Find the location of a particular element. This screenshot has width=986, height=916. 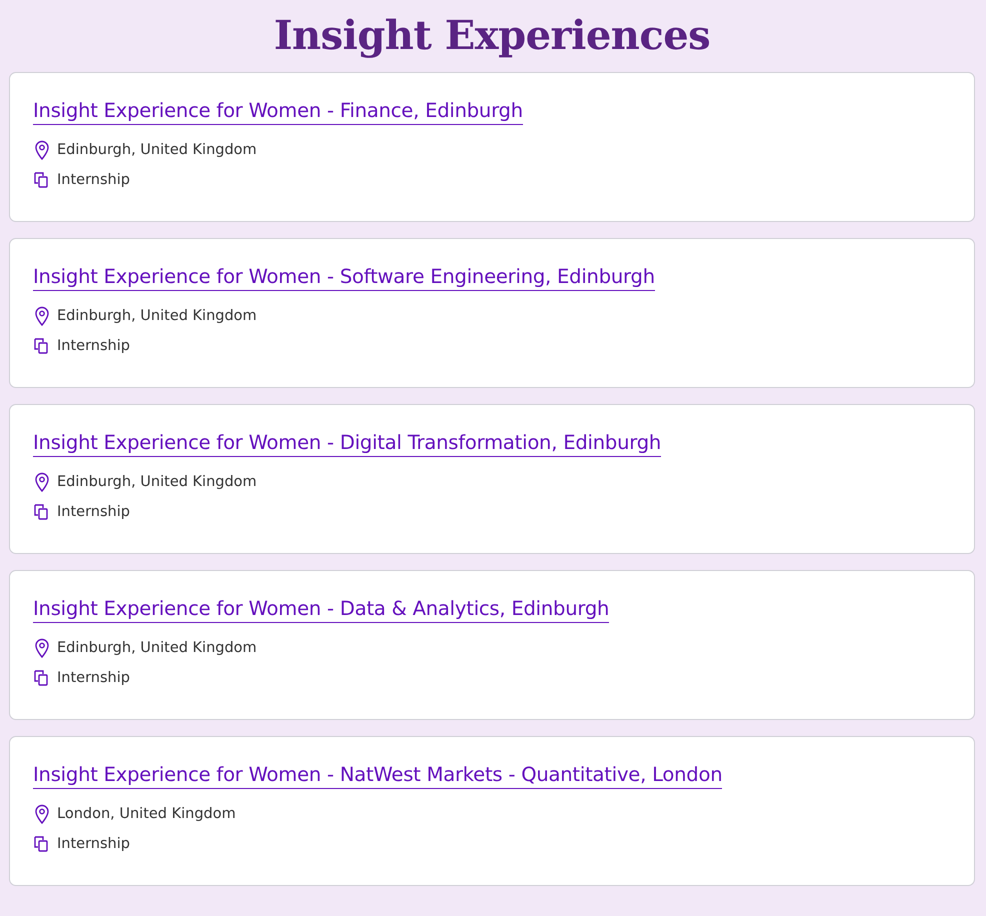

job-title-link: Insight Experience for Women - Digital Transformation, Edinburgh is located at coordinates (347, 444).